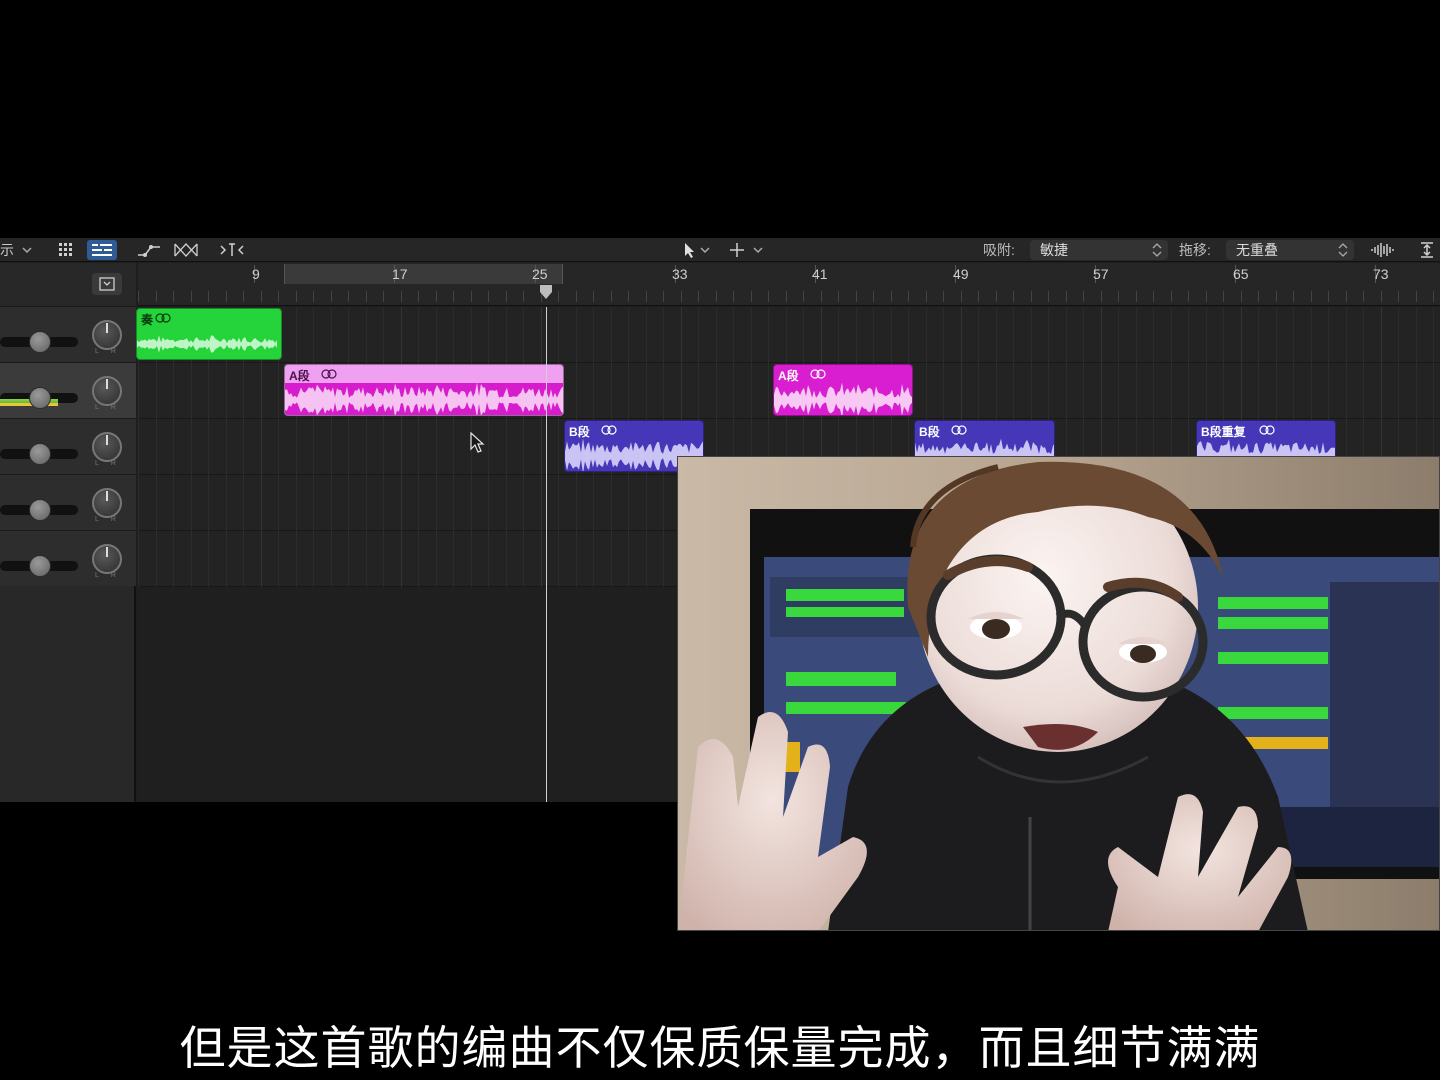 The height and width of the screenshot is (1080, 1440). Describe the element at coordinates (17, 250) in the screenshot. I see `view-menu: 示` at that location.